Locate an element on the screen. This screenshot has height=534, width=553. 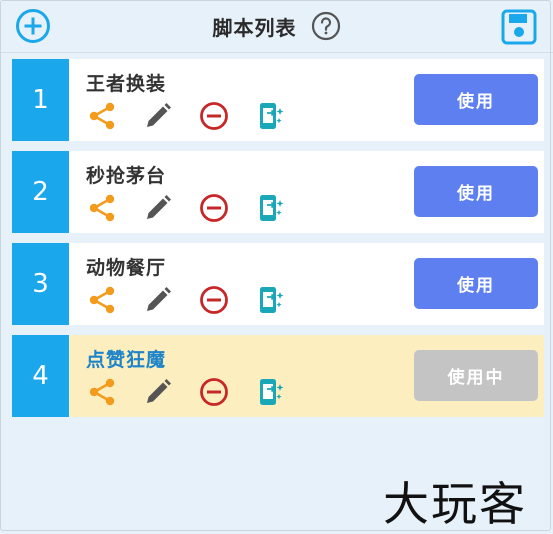
script-name: 点赞狂魔 is located at coordinates (126, 360).